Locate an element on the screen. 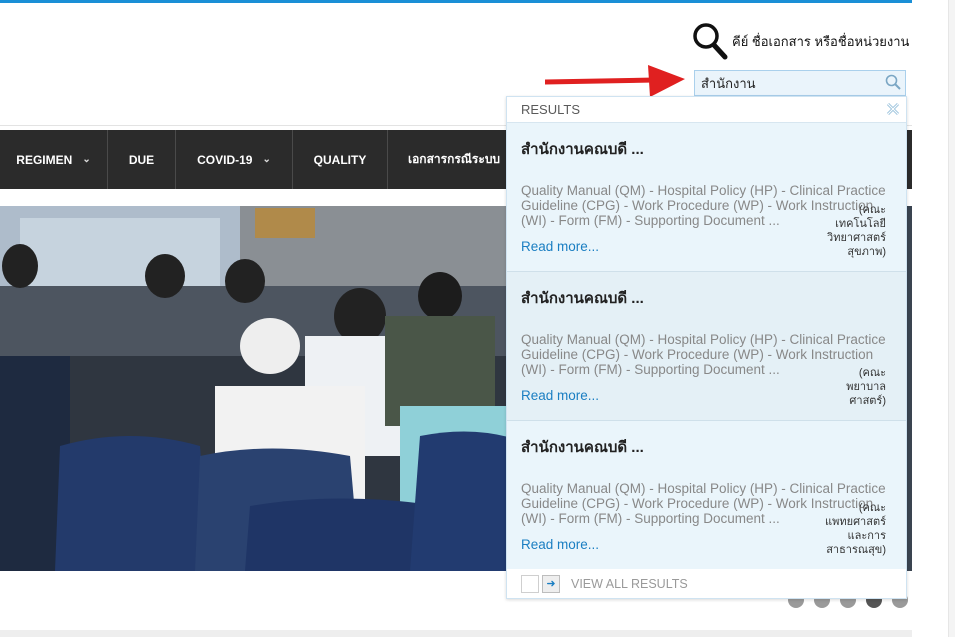 The image size is (955, 637). department-line: สาธารณสุข) is located at coordinates (856, 550).